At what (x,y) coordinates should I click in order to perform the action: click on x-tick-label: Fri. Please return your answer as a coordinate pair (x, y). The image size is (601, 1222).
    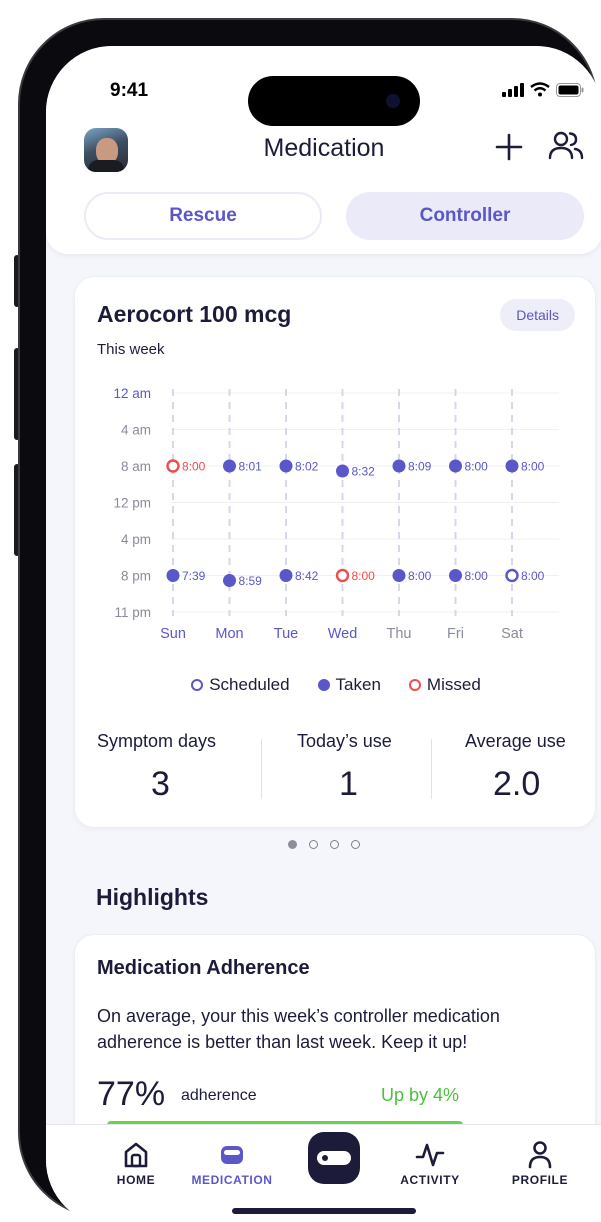
    Looking at the image, I should click on (455, 634).